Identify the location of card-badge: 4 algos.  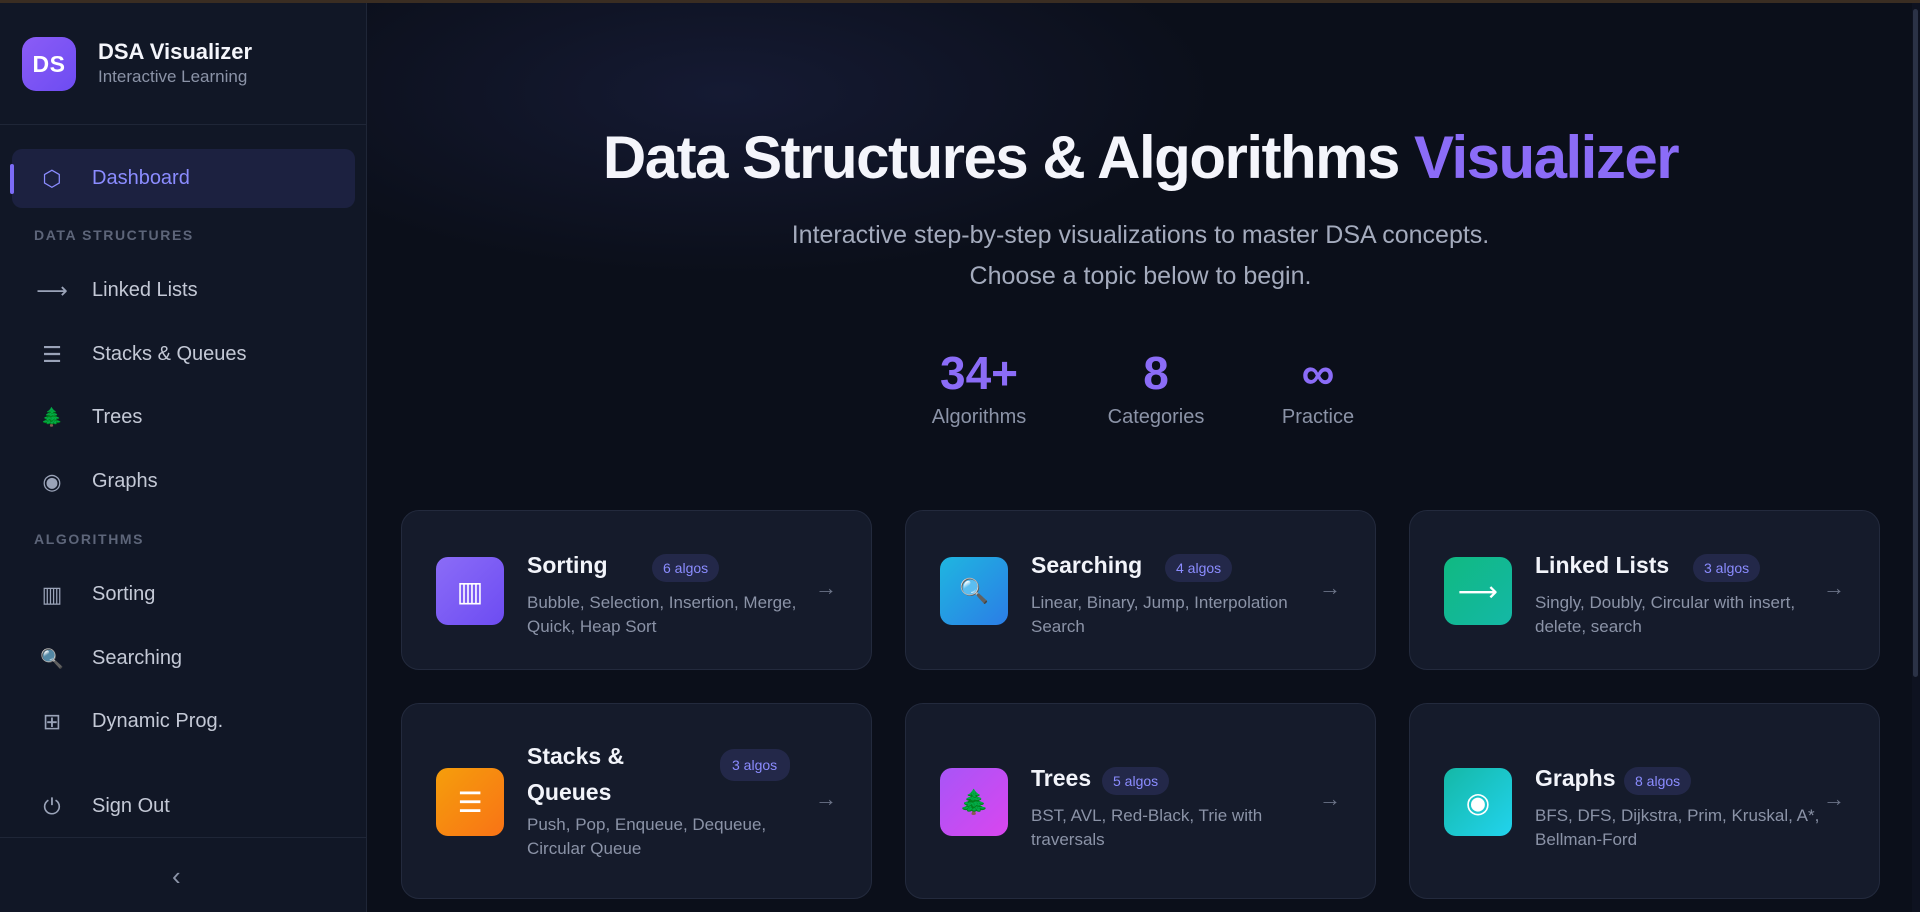
(1199, 568).